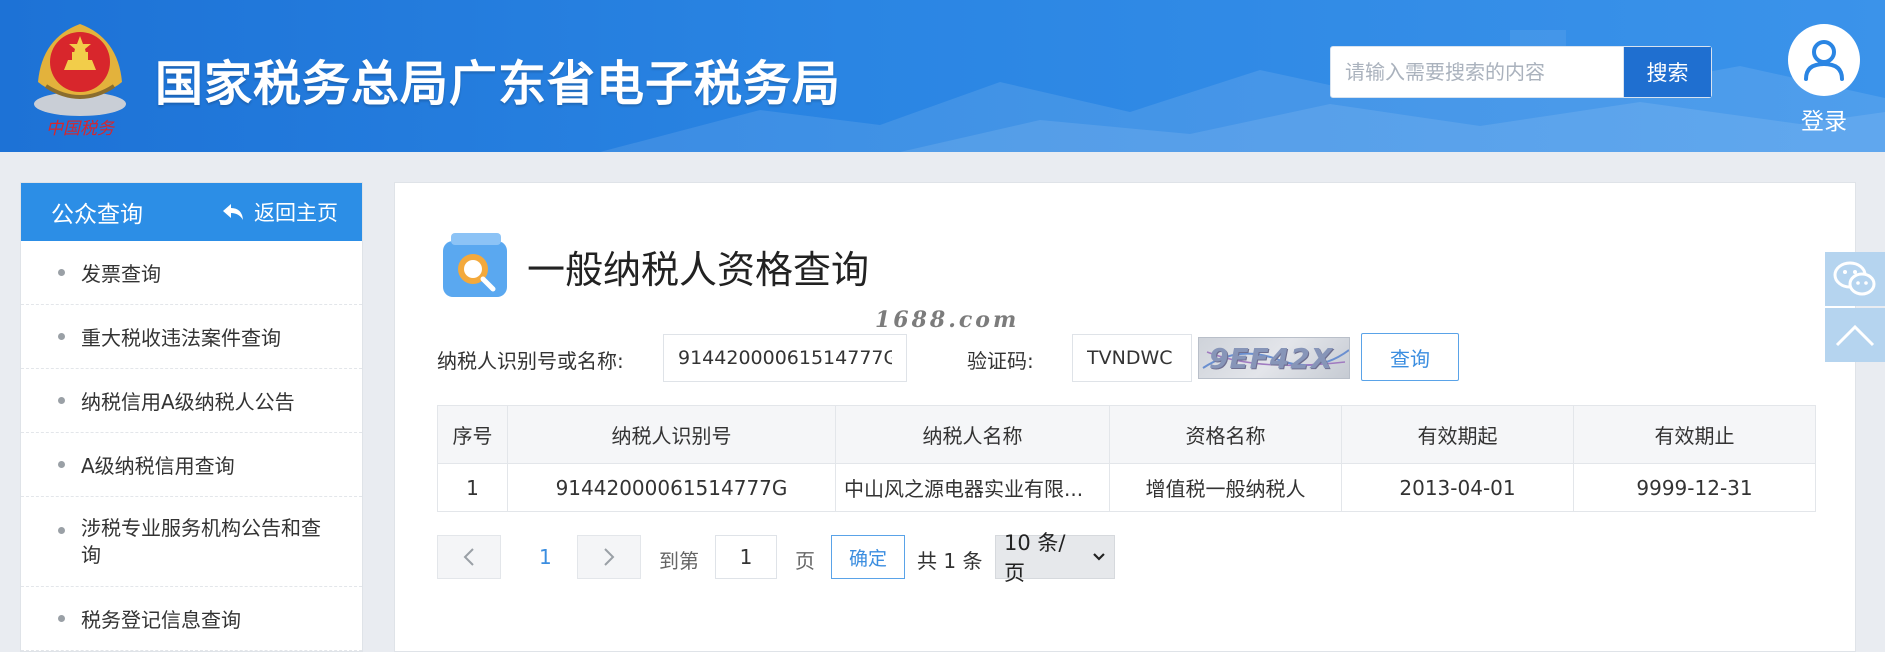 The width and height of the screenshot is (1885, 652). I want to click on table-cell: 91442000061514777G, so click(671, 487).